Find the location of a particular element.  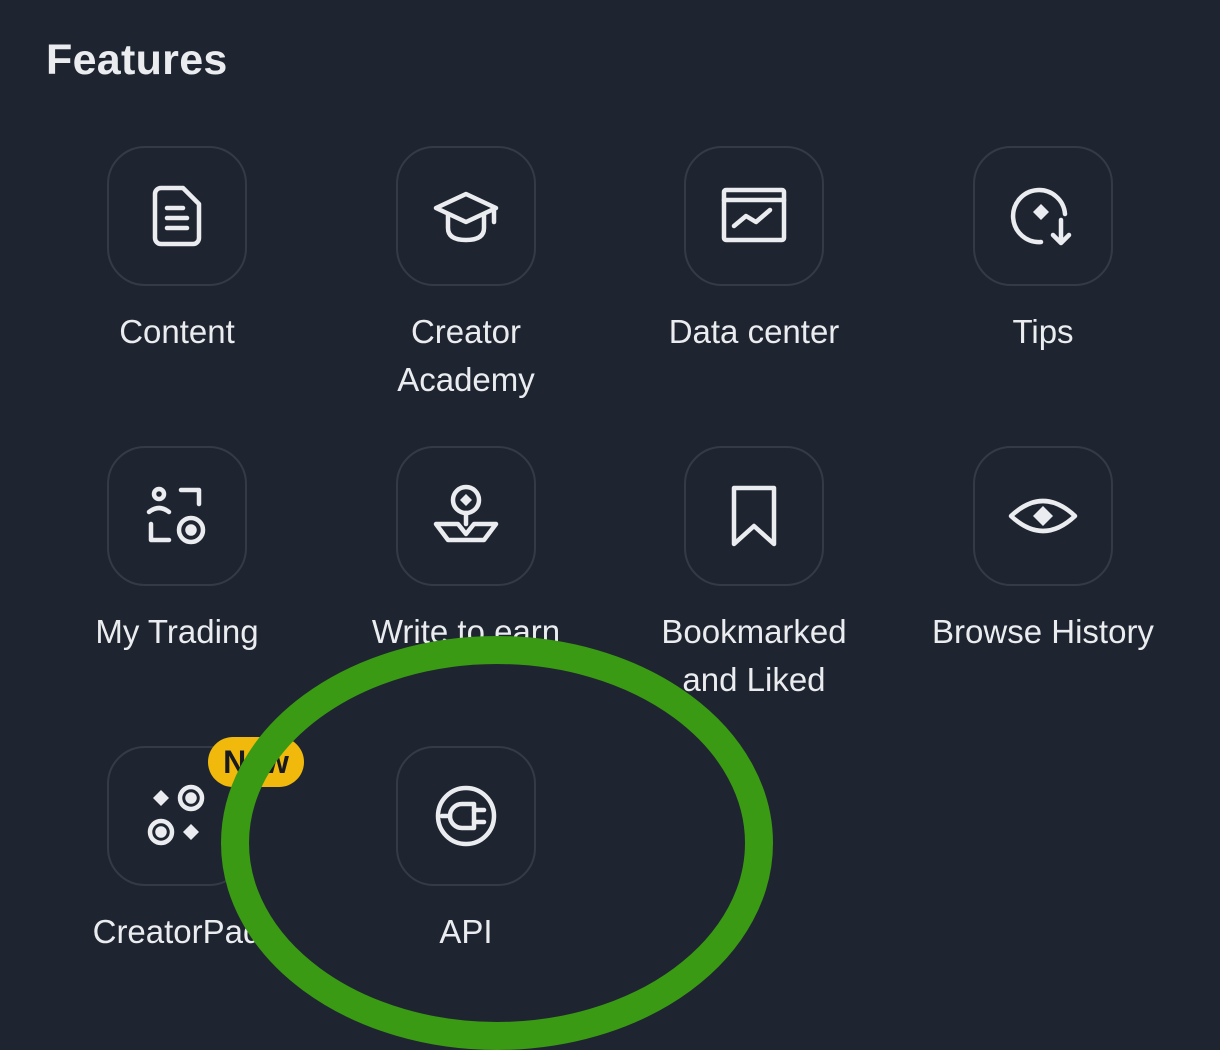

tips-icon-box is located at coordinates (1043, 216).